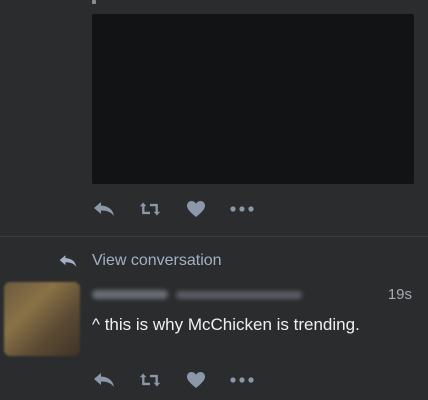 This screenshot has width=428, height=400. Describe the element at coordinates (214, 236) in the screenshot. I see `tweet-divider` at that location.